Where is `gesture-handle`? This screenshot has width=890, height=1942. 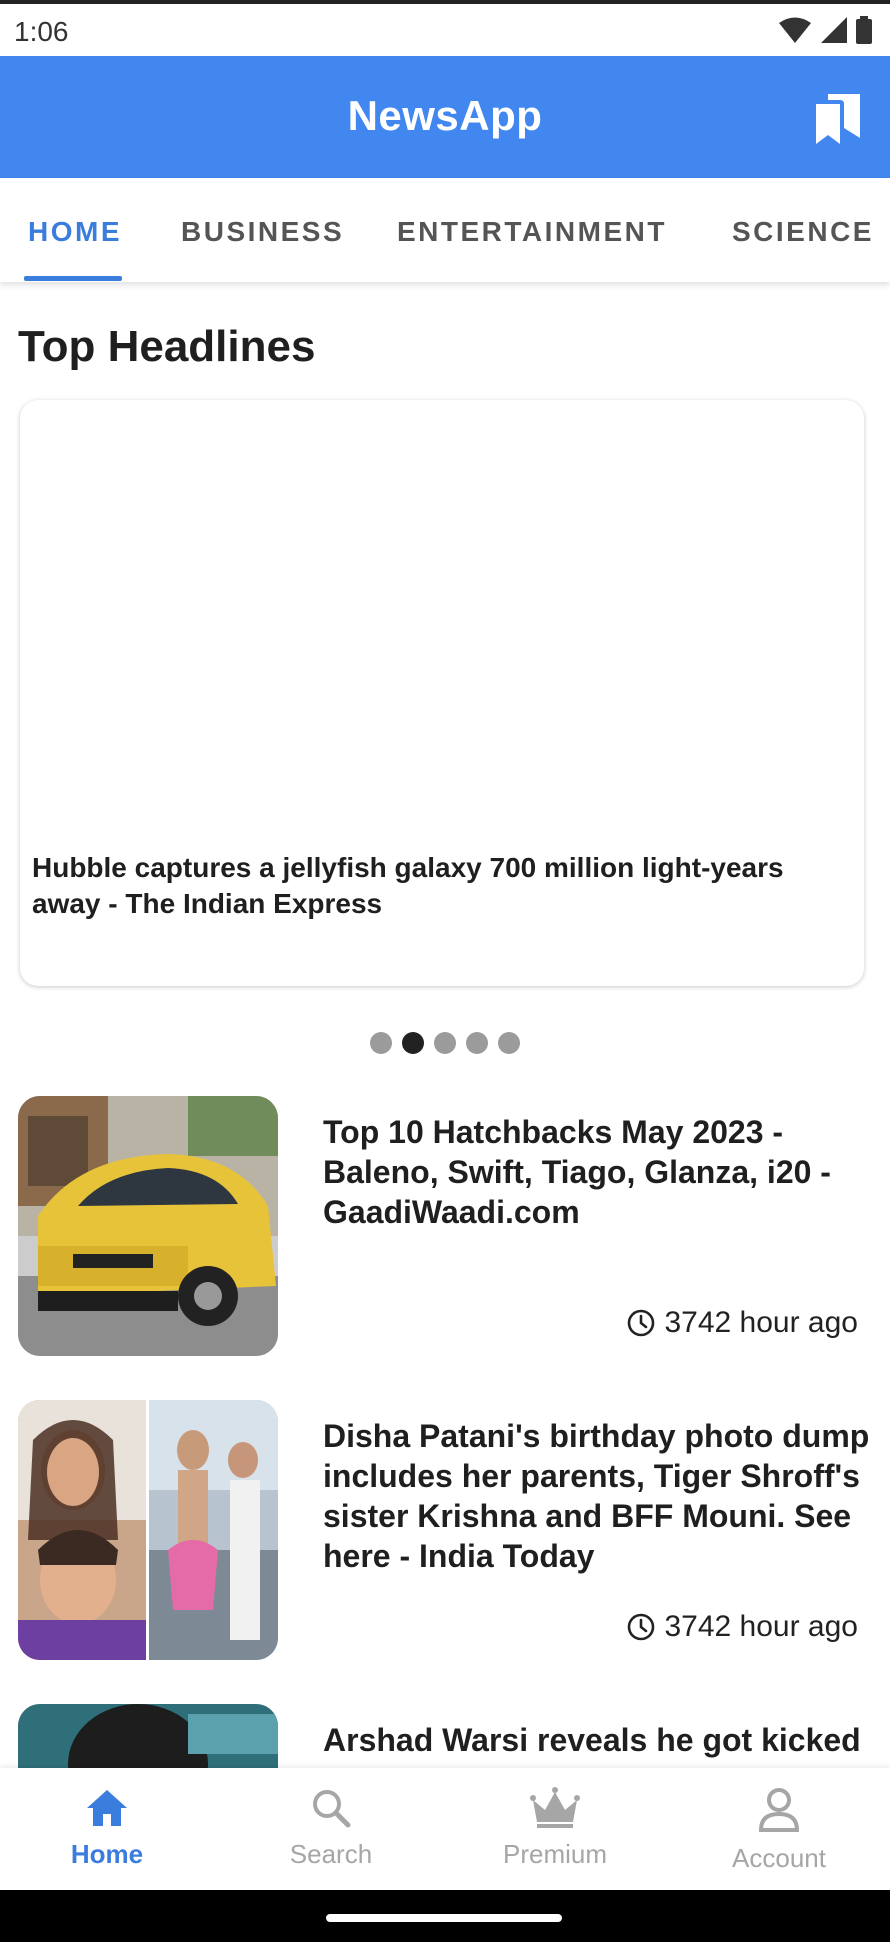
gesture-handle is located at coordinates (444, 1918).